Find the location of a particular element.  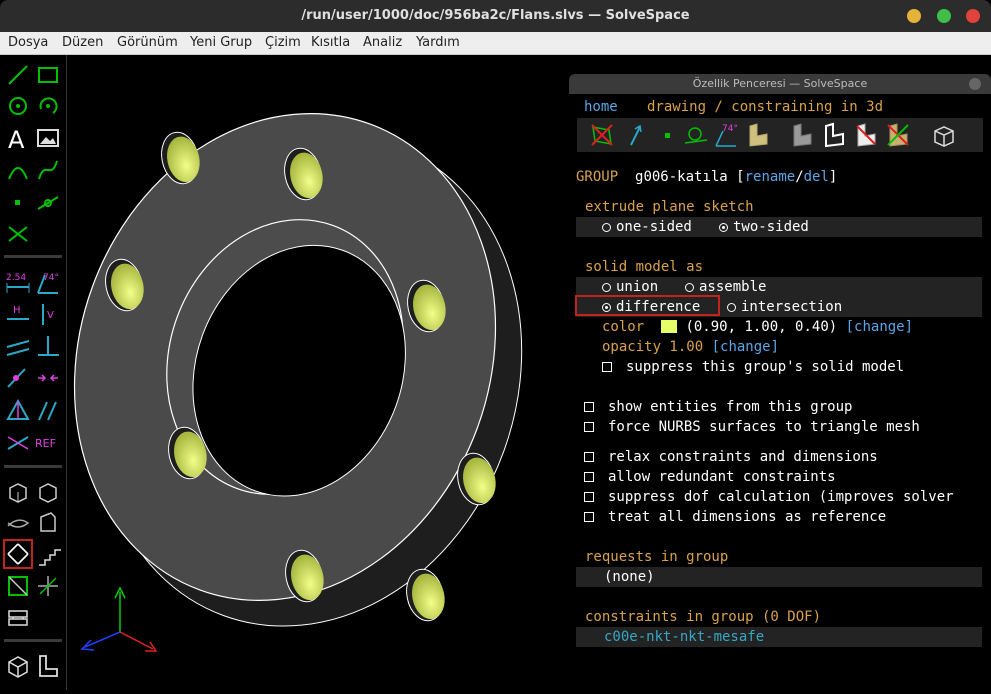

menu-help: Yardım is located at coordinates (438, 42).